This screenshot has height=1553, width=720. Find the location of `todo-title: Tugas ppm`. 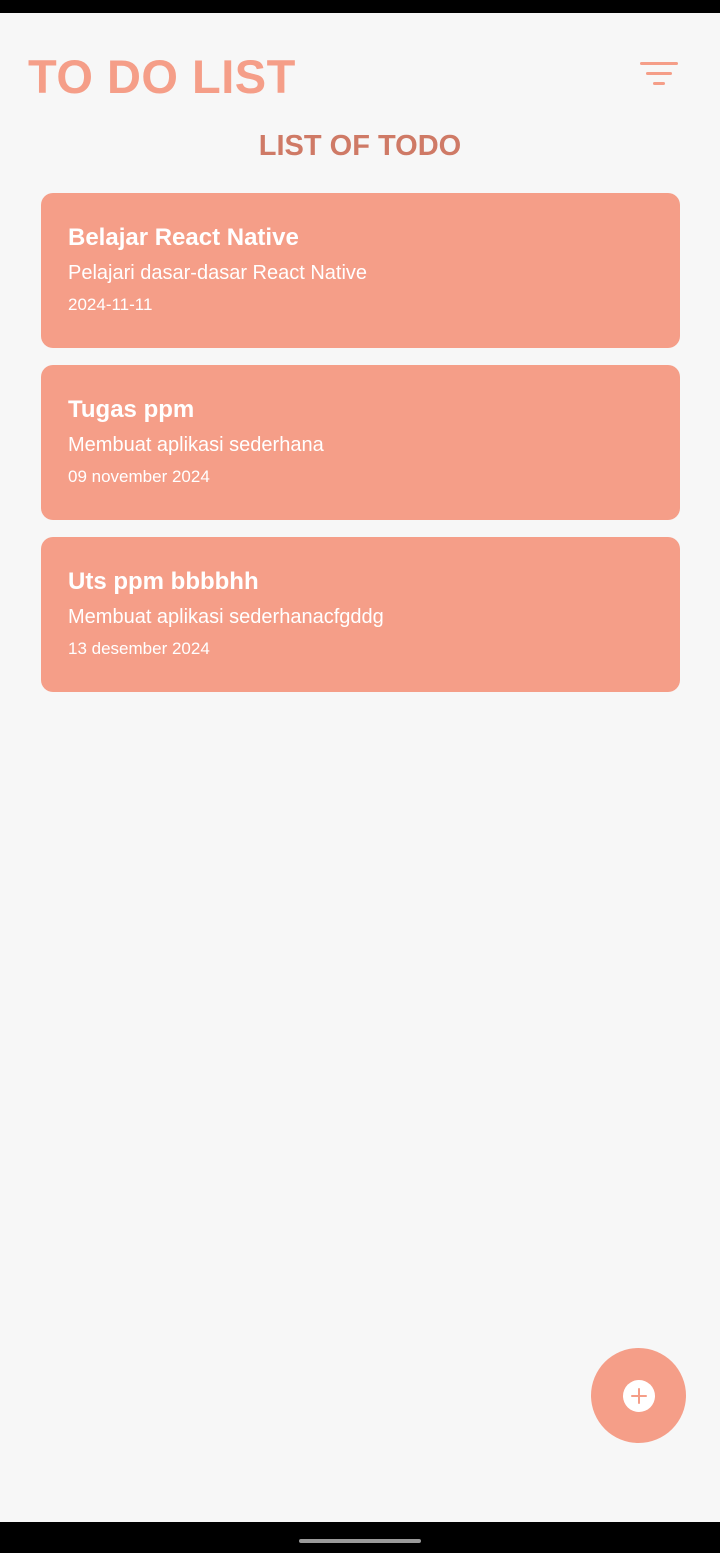

todo-title: Tugas ppm is located at coordinates (131, 409).